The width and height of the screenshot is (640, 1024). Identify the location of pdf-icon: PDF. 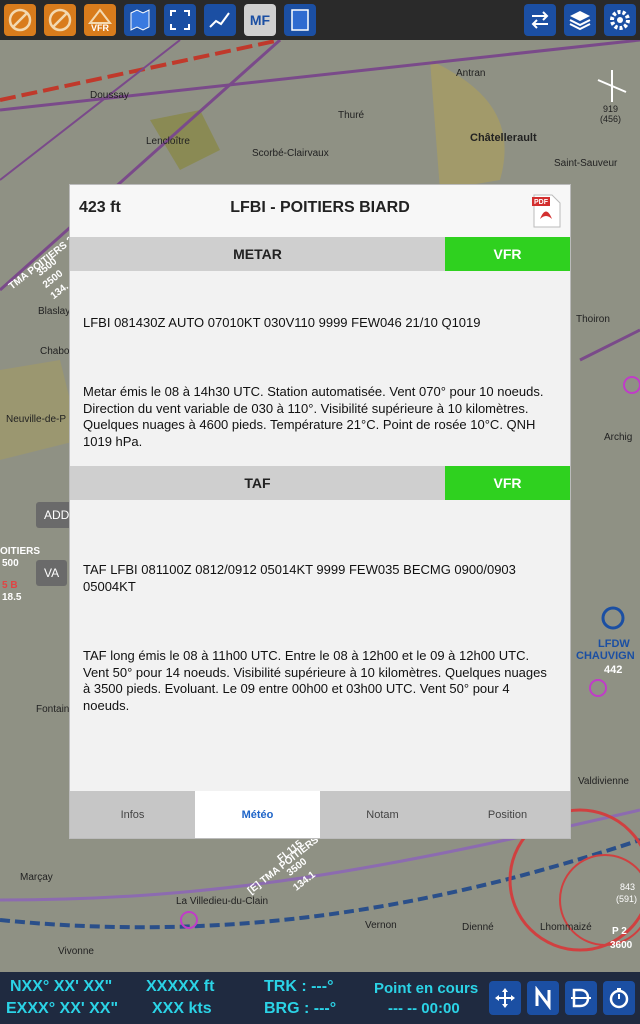
(546, 211).